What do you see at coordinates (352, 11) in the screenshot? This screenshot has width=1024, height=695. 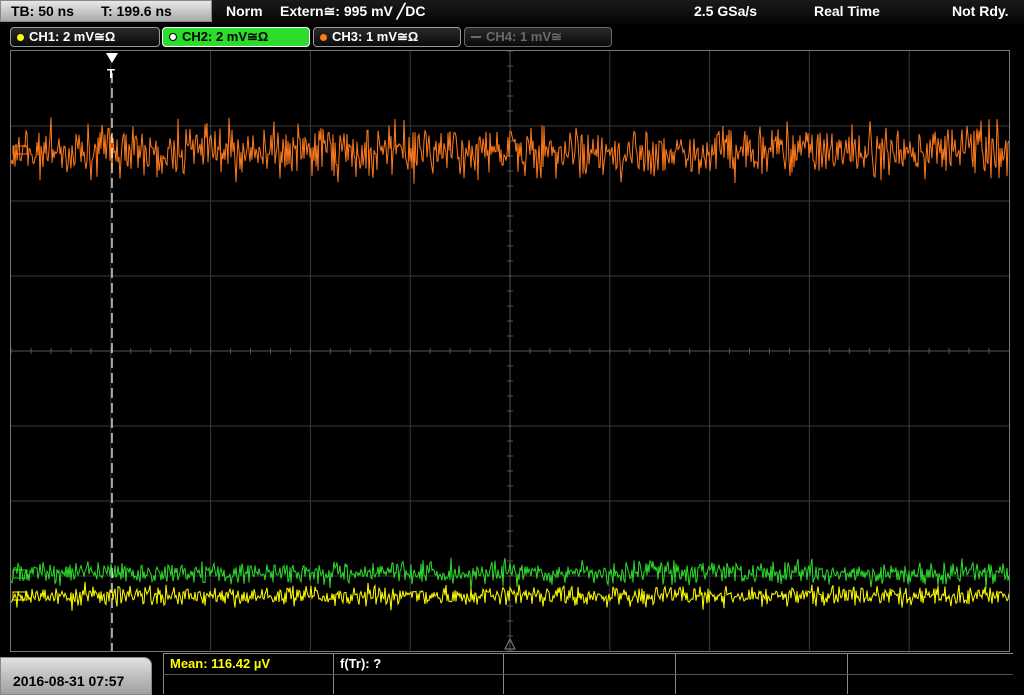 I see `trigger-source: Extern≅: 995 mV ╱DC` at bounding box center [352, 11].